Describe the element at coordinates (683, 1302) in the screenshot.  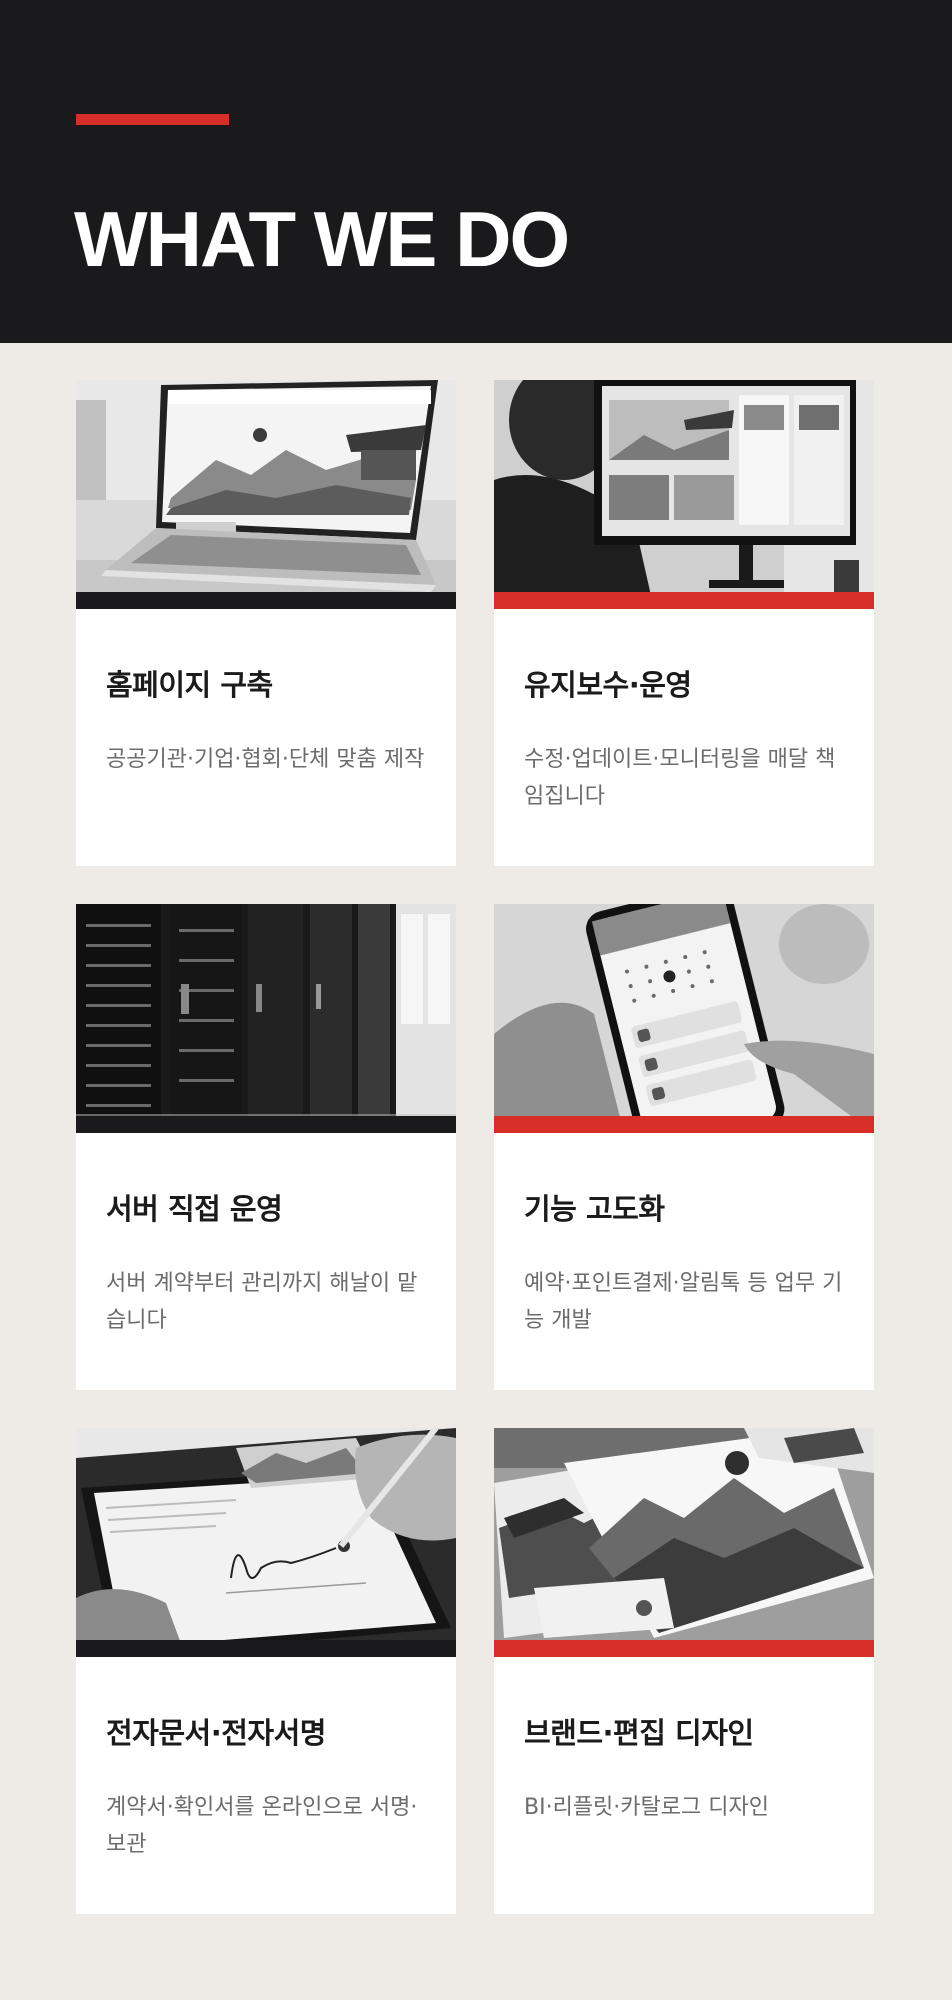
I see `service-description: 예약·포인트결제·알림톡 등 업무 기능 개발` at that location.